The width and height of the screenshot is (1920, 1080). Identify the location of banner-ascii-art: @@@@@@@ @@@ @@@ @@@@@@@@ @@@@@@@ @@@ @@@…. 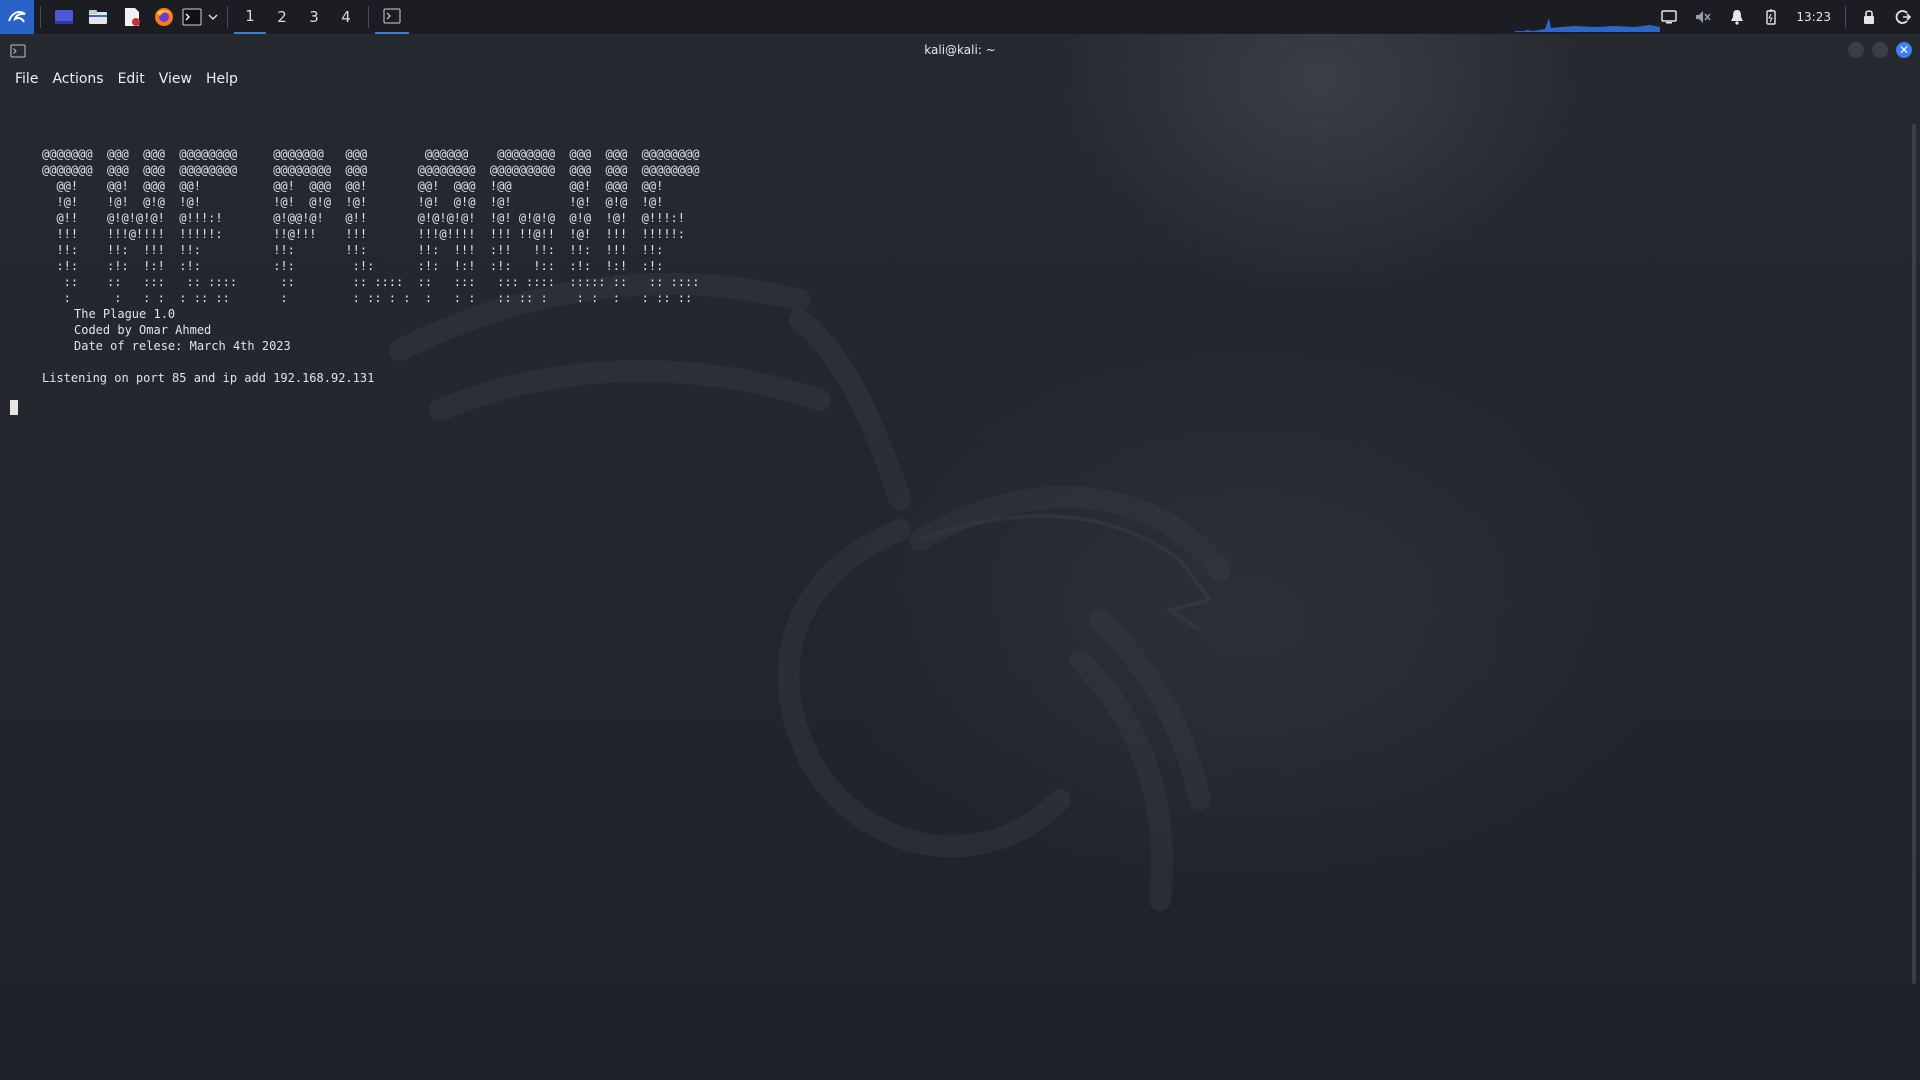
(371, 226).